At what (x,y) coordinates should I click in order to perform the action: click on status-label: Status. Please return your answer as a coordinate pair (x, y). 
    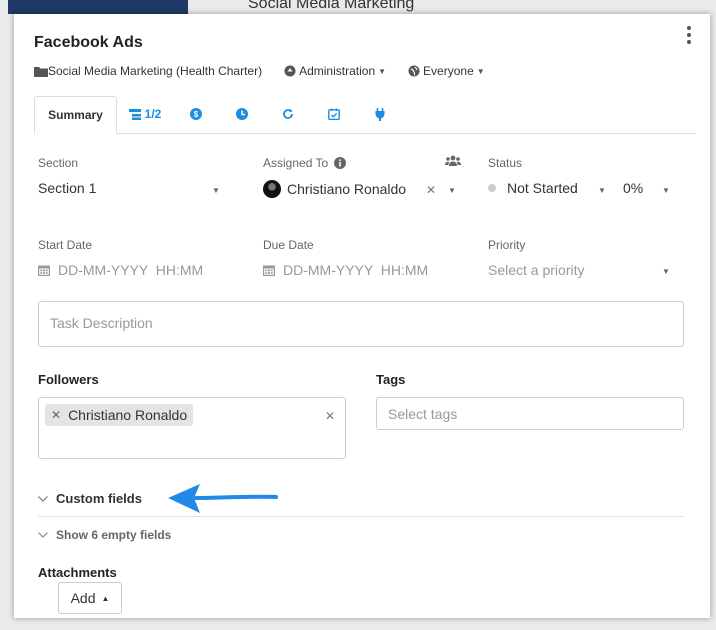
    Looking at the image, I should click on (505, 163).